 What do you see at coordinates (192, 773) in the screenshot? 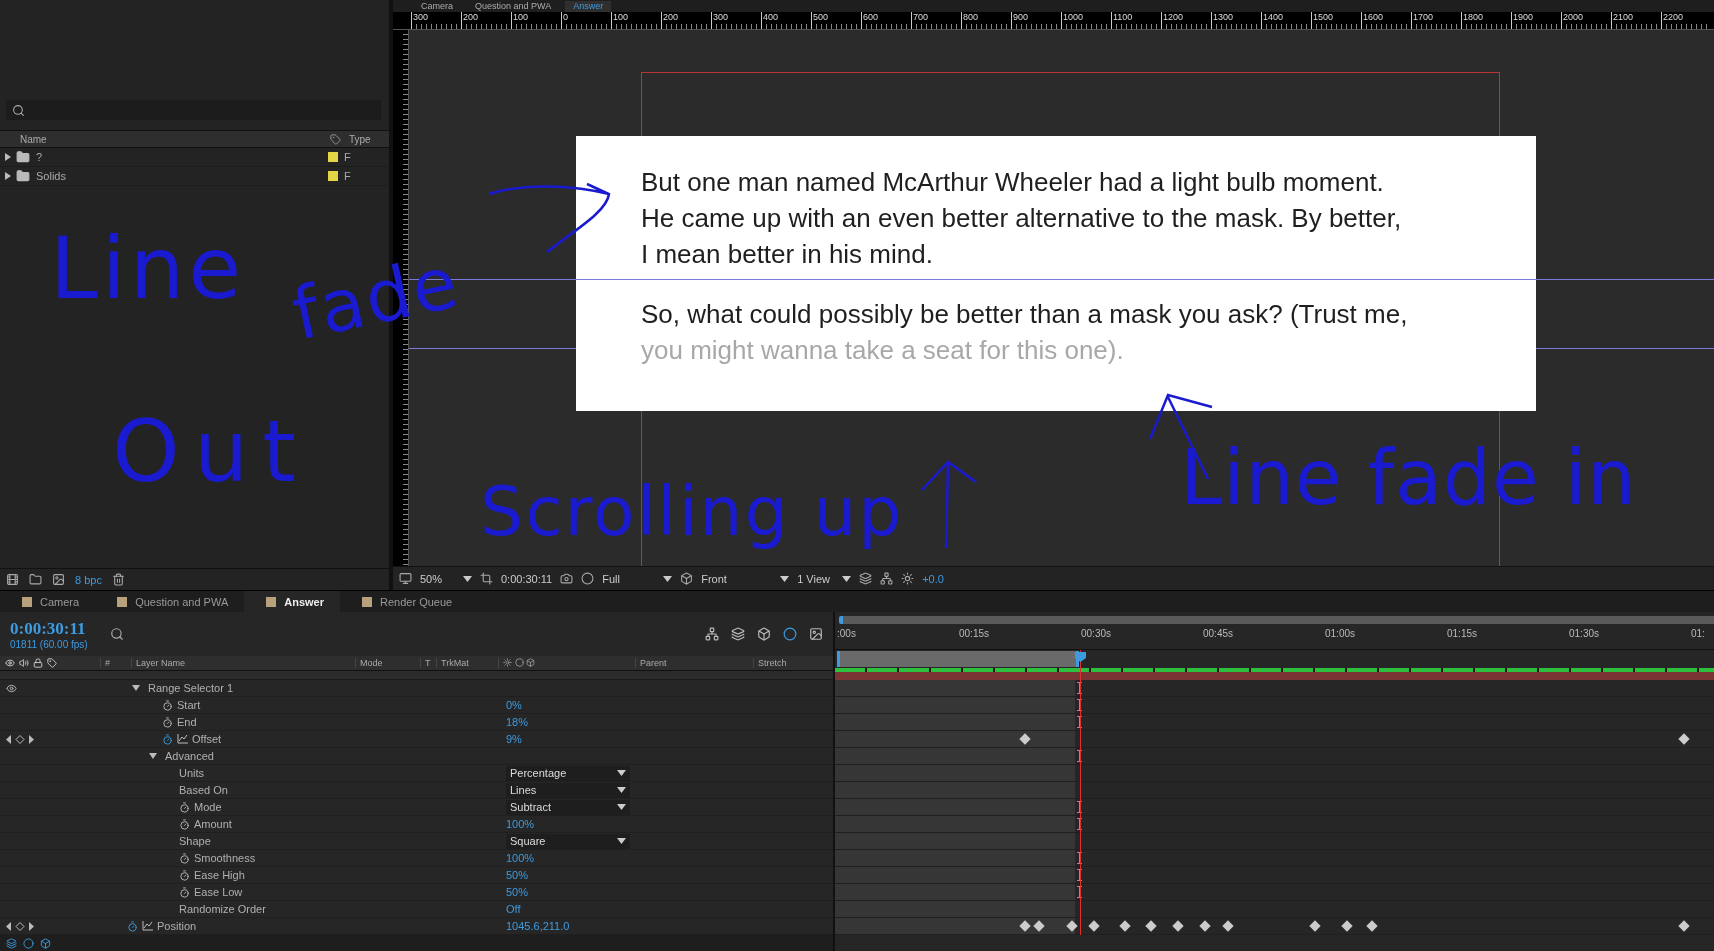
I see `property-name: Units` at bounding box center [192, 773].